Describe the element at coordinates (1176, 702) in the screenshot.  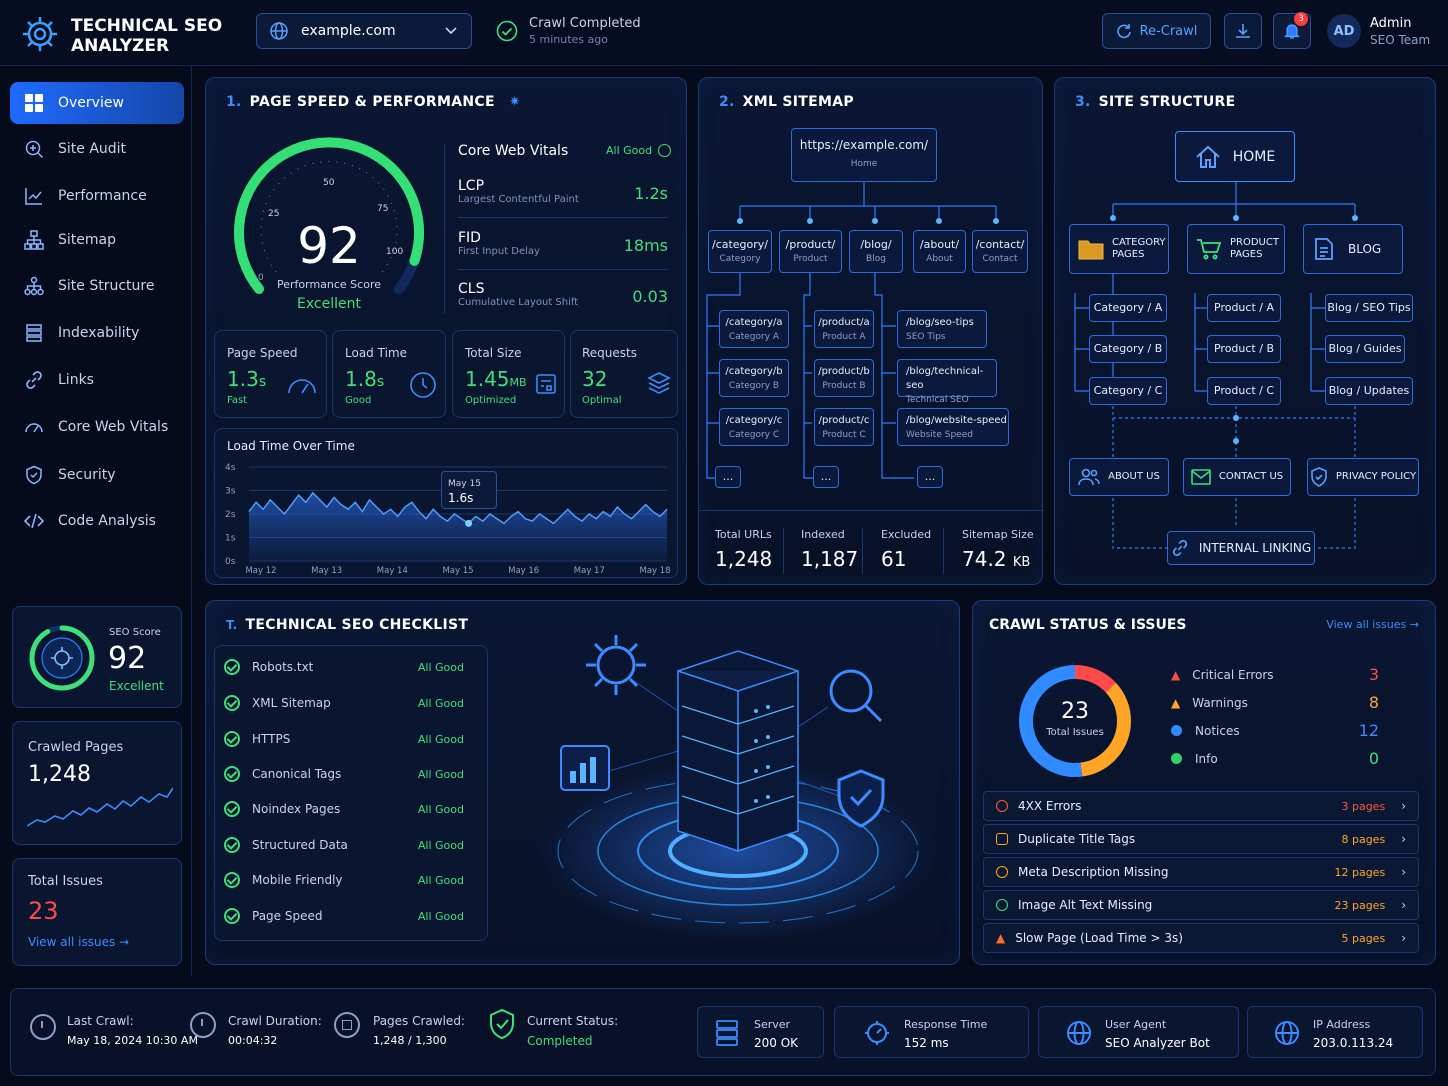
I see `warning-icon: ▲` at that location.